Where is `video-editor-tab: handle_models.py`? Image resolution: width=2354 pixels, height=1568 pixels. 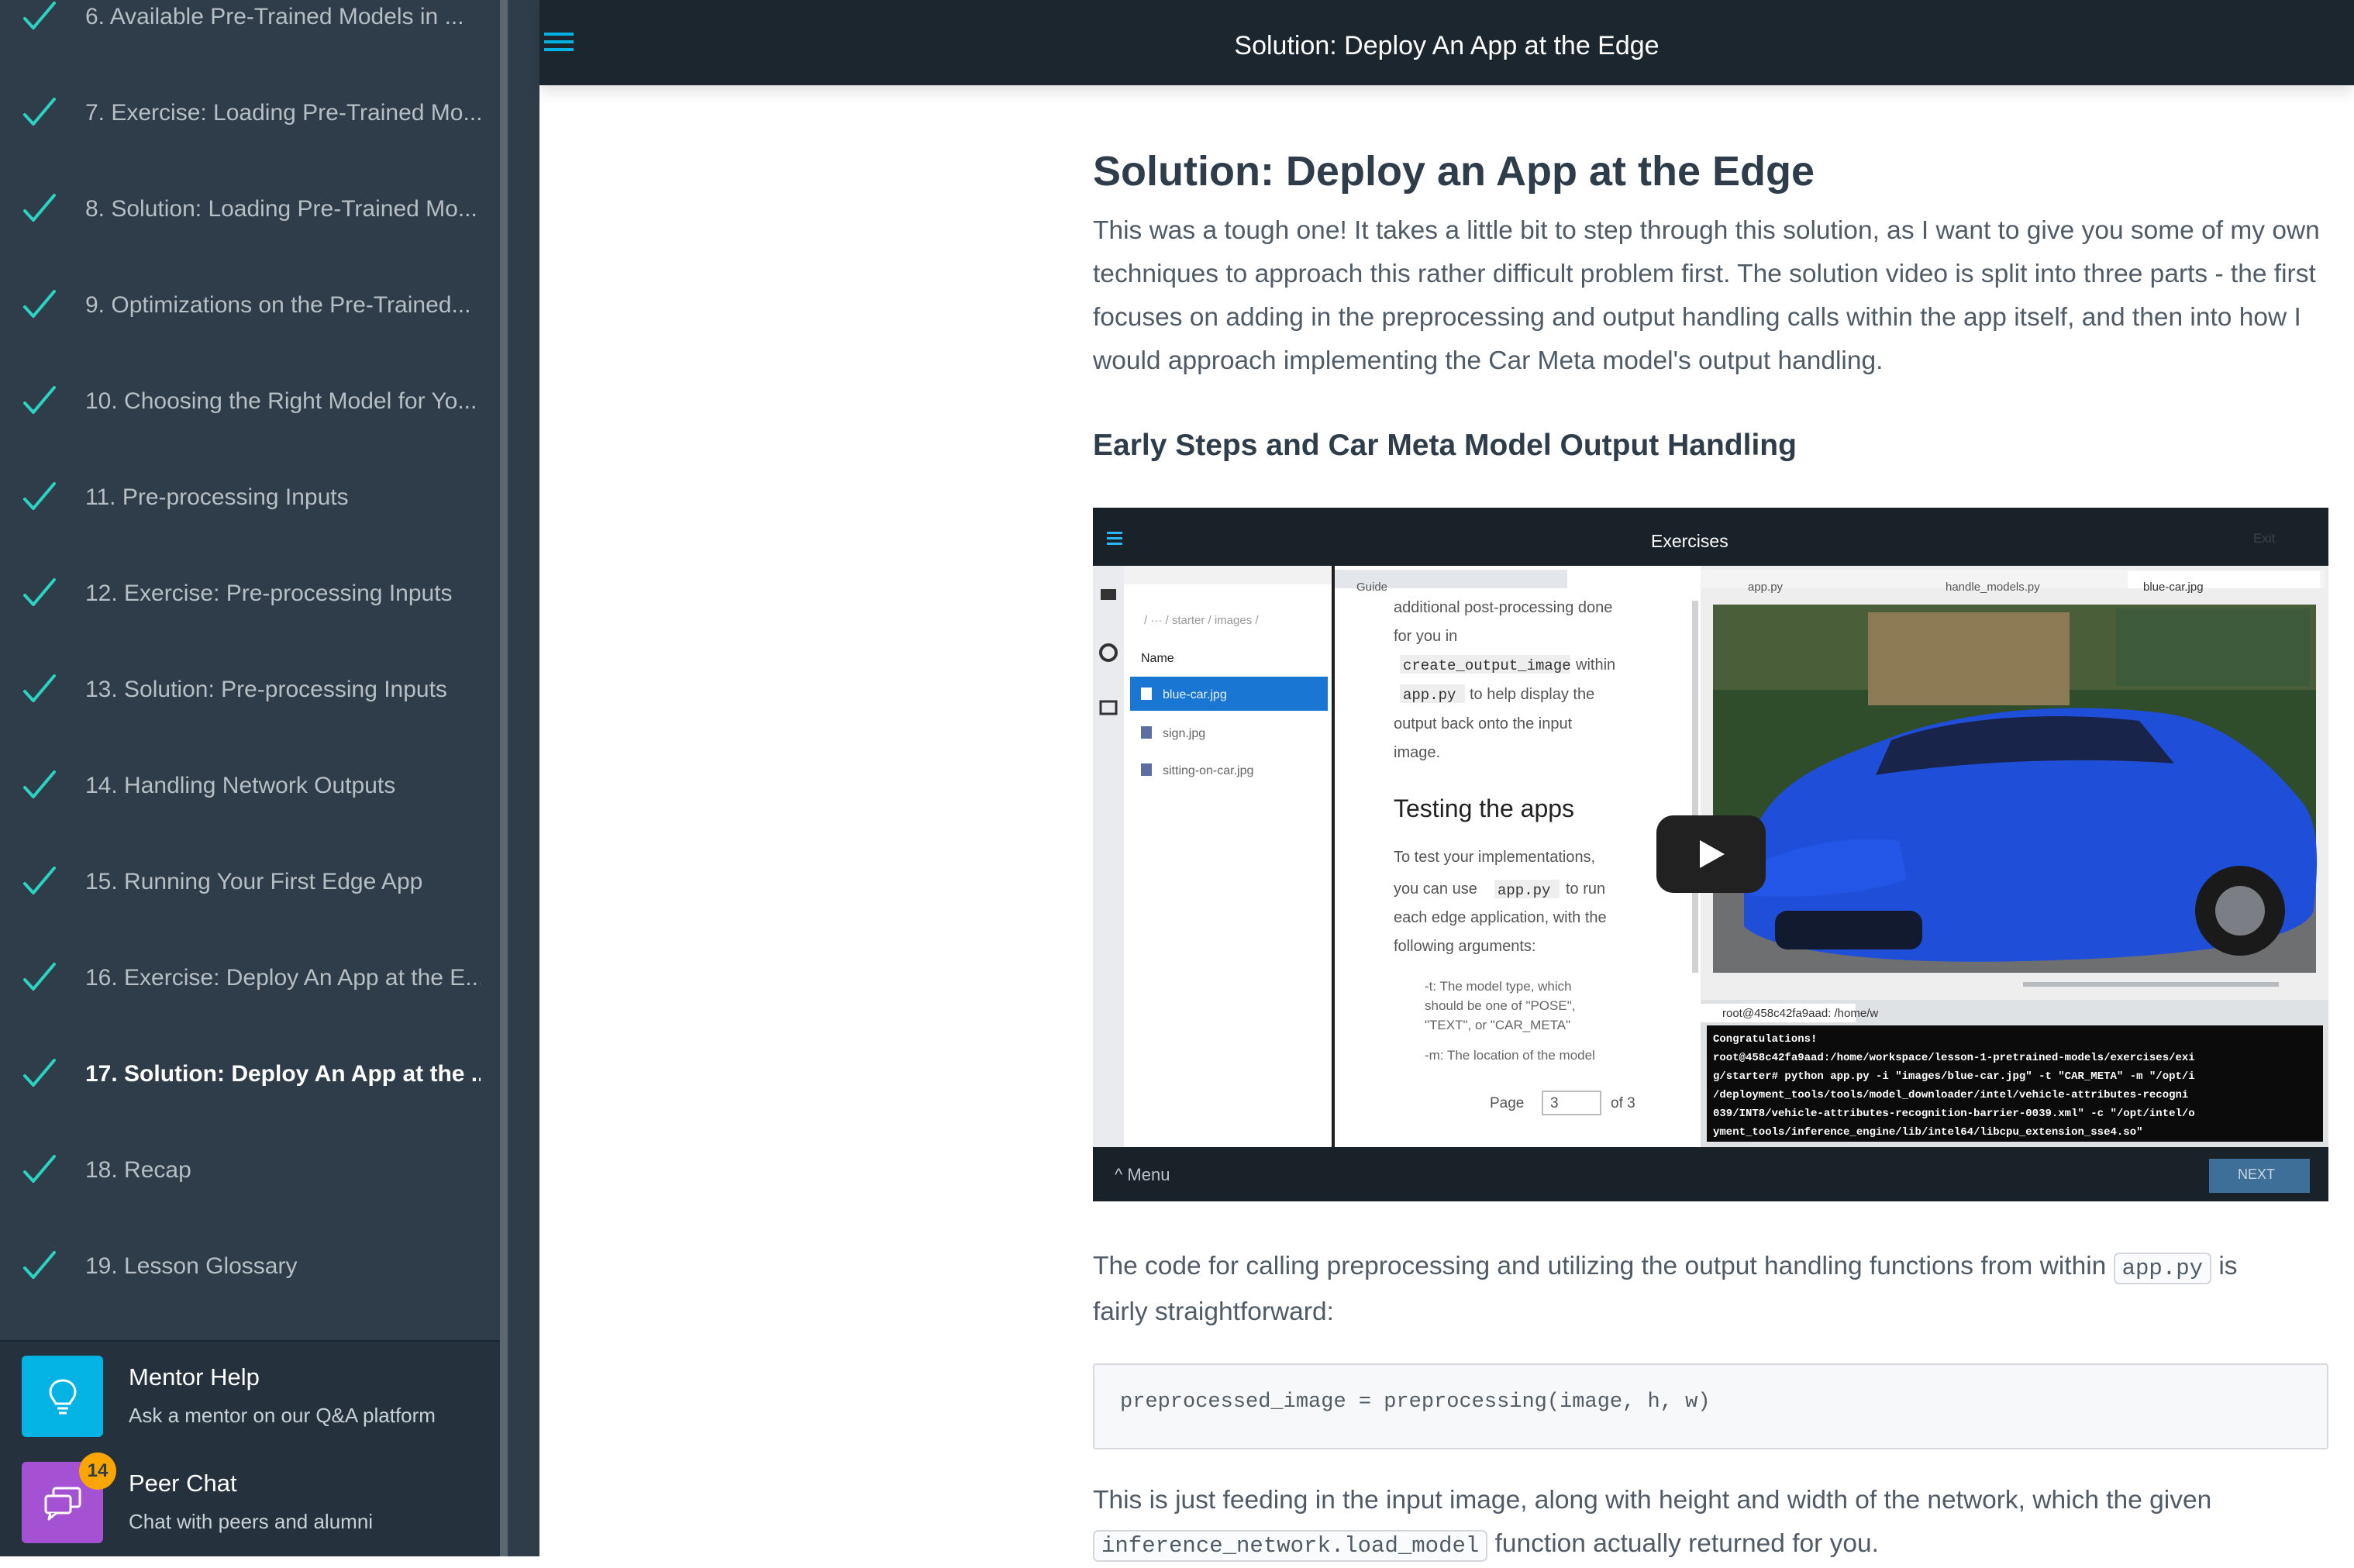
video-editor-tab: handle_models.py is located at coordinates (1993, 587).